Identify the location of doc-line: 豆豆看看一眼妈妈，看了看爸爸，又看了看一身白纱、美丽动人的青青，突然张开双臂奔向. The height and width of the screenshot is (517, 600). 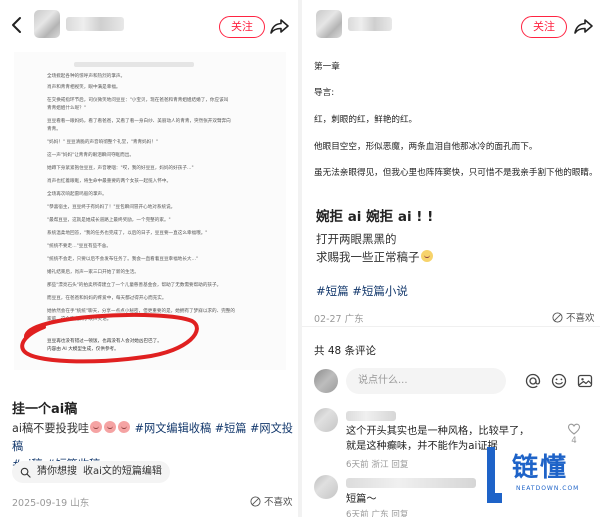
(139, 121).